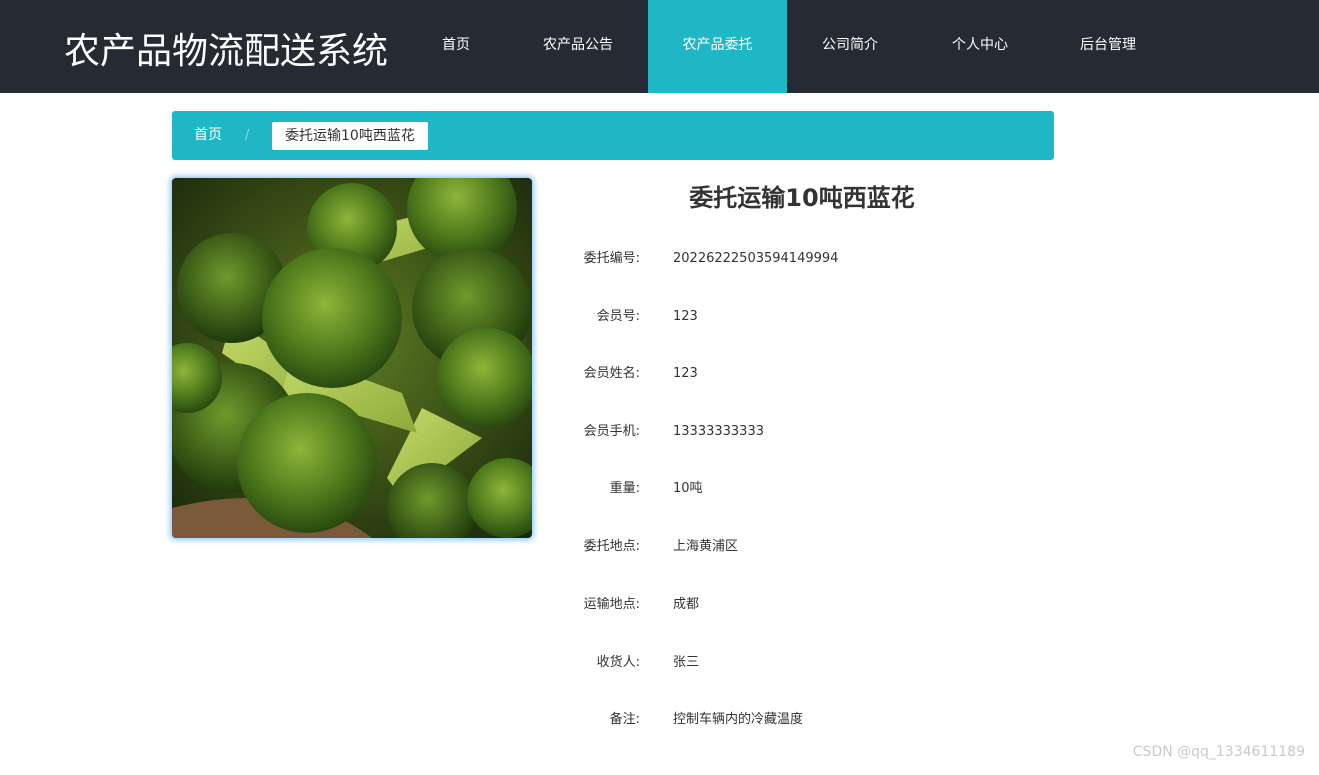 The image size is (1319, 775). Describe the element at coordinates (738, 719) in the screenshot. I see `field-value: 控制车辆内的冷藏温度` at that location.